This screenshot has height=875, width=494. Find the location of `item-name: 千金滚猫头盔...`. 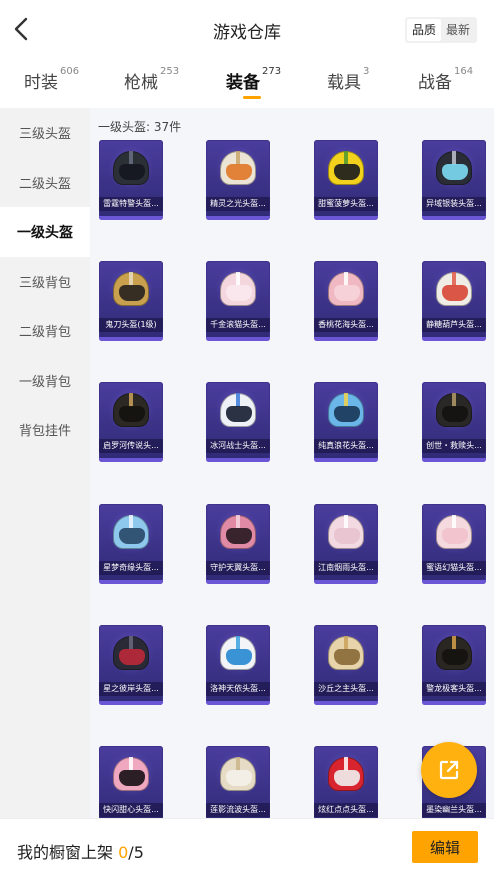

item-name: 千金滚猫头盔... is located at coordinates (238, 325).